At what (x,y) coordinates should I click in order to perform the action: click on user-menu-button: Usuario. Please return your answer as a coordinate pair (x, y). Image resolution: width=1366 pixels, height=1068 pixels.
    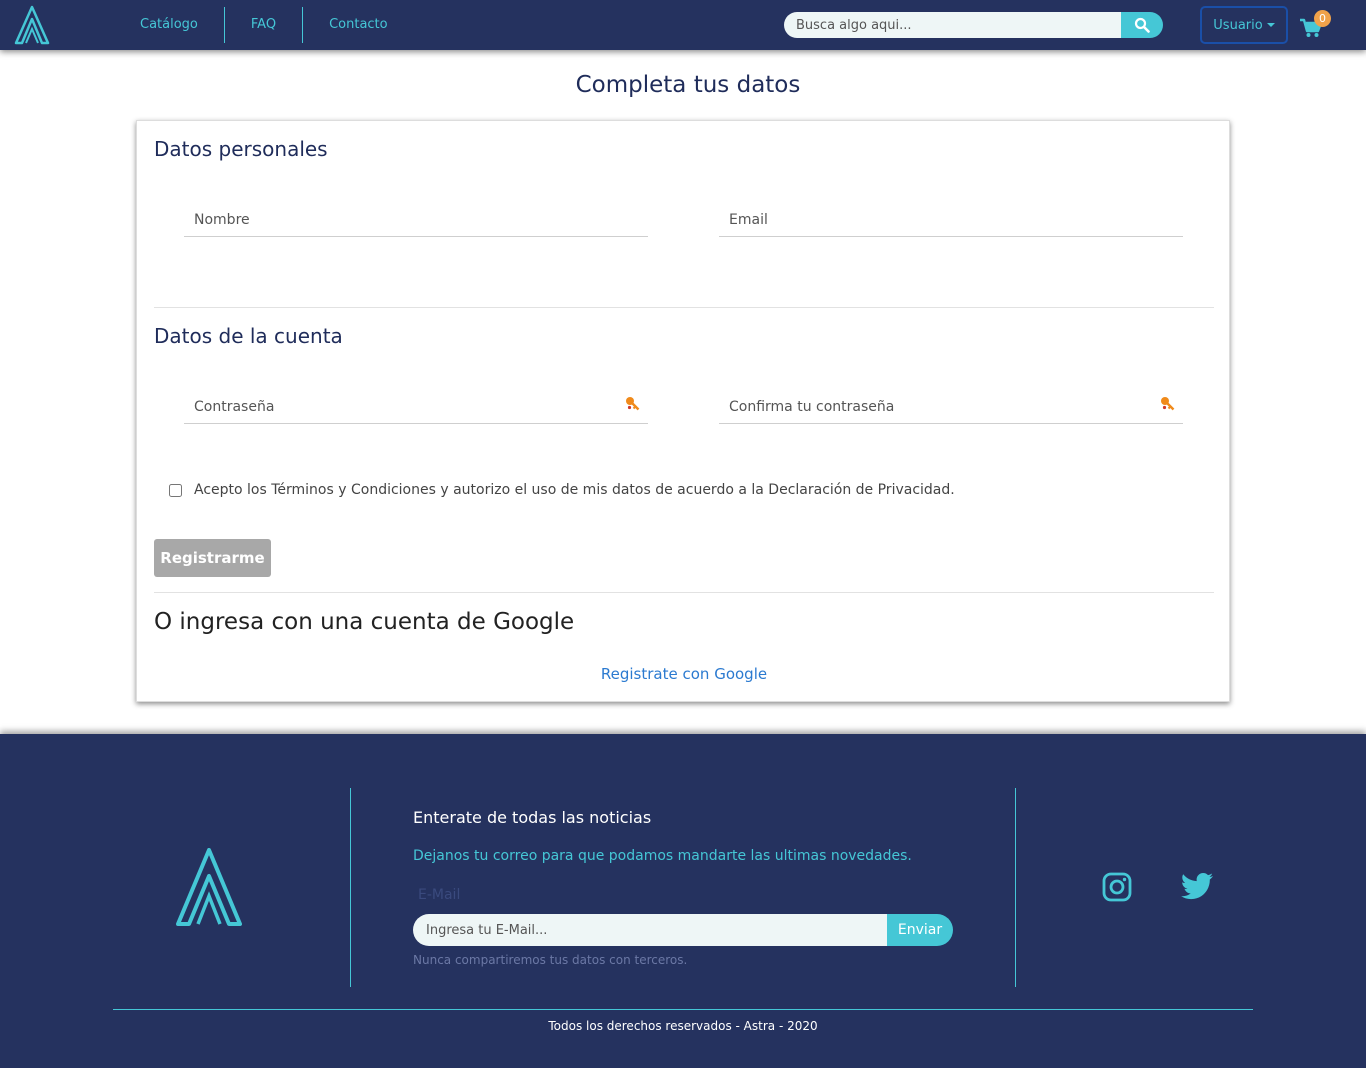
    Looking at the image, I should click on (1244, 25).